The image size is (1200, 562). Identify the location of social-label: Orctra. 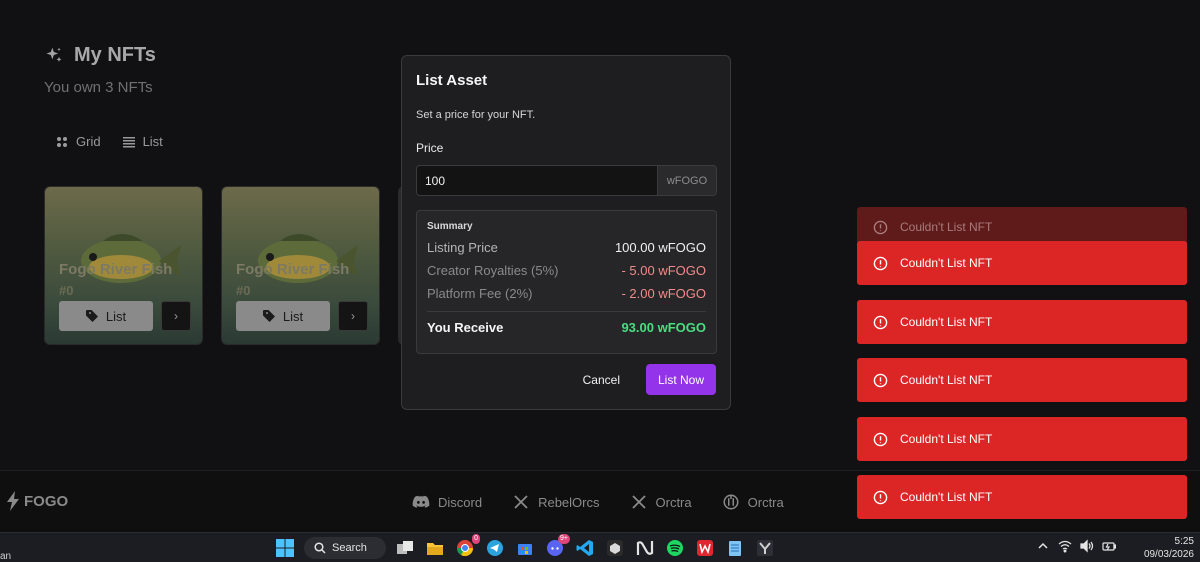
(673, 502).